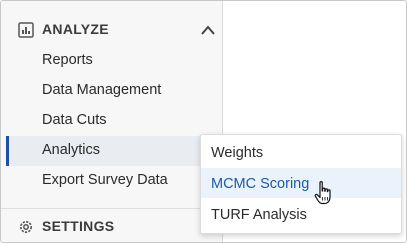  What do you see at coordinates (26, 227) in the screenshot?
I see `gear-icon` at bounding box center [26, 227].